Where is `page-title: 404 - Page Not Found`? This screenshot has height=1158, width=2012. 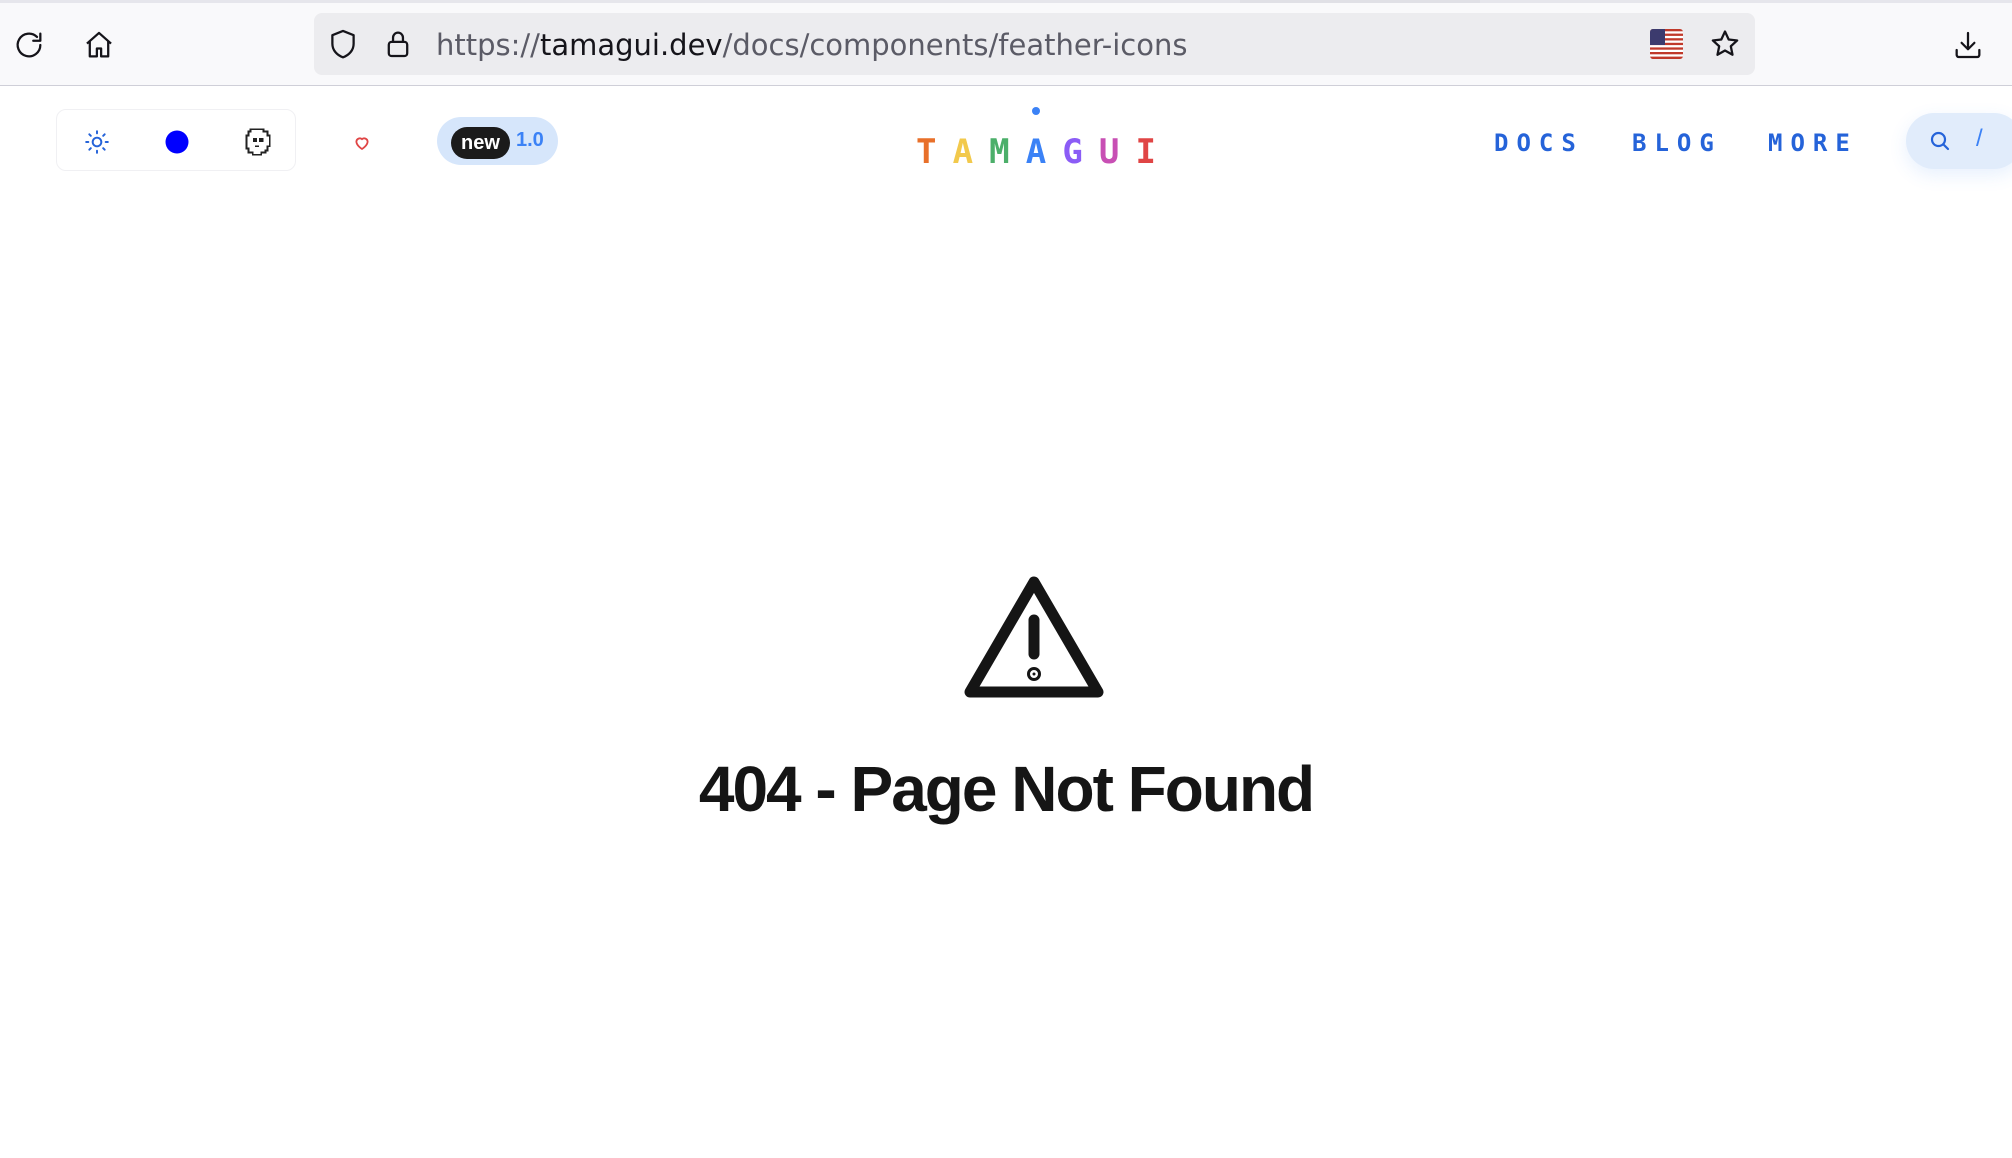 page-title: 404 - Page Not Found is located at coordinates (1006, 789).